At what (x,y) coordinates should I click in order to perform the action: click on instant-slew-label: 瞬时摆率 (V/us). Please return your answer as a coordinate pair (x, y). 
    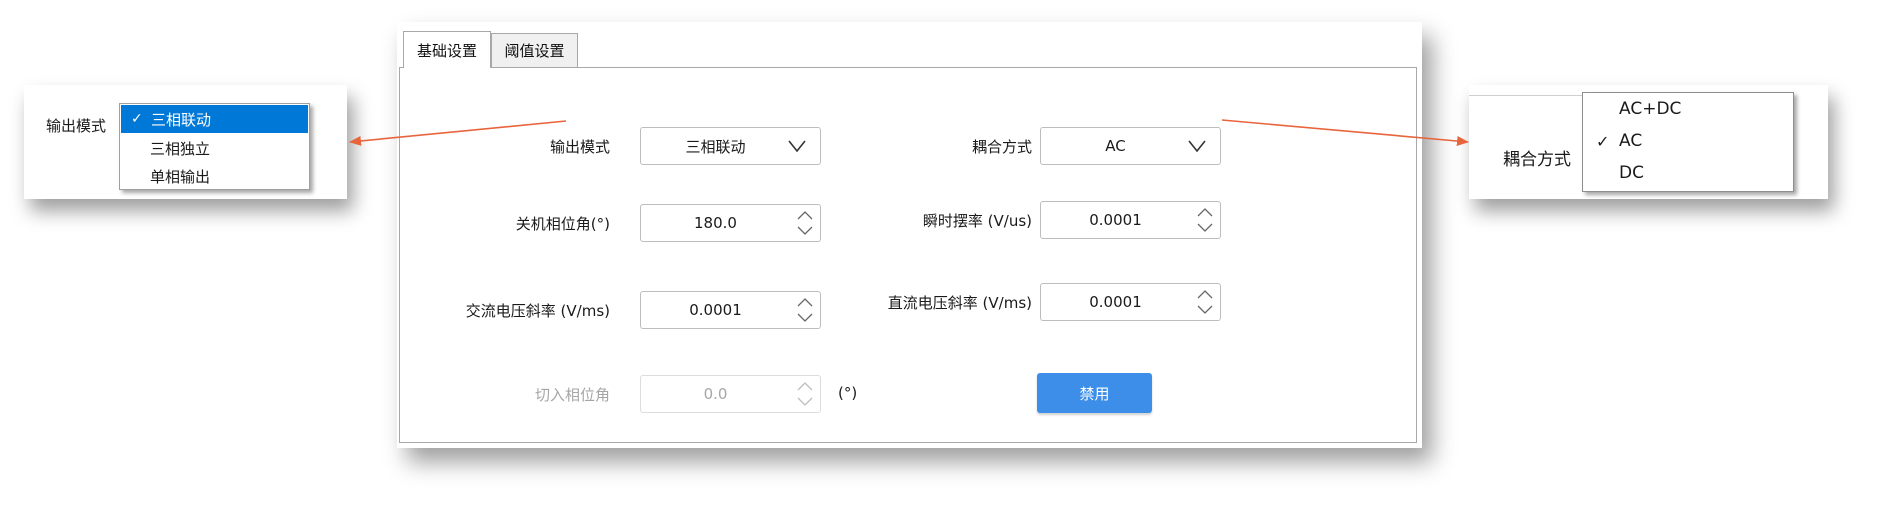
    Looking at the image, I should click on (977, 221).